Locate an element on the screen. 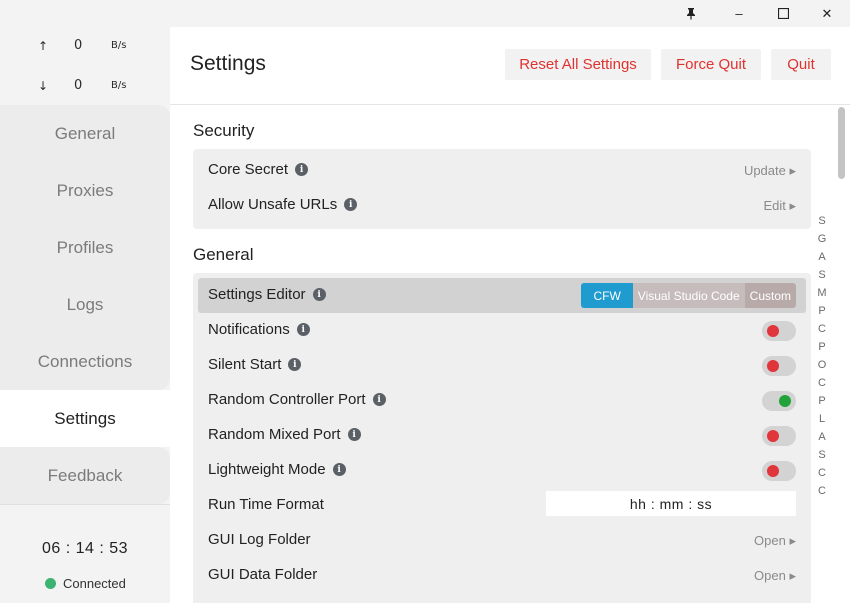  sidebar-item-proxies: Proxies is located at coordinates (85, 190).